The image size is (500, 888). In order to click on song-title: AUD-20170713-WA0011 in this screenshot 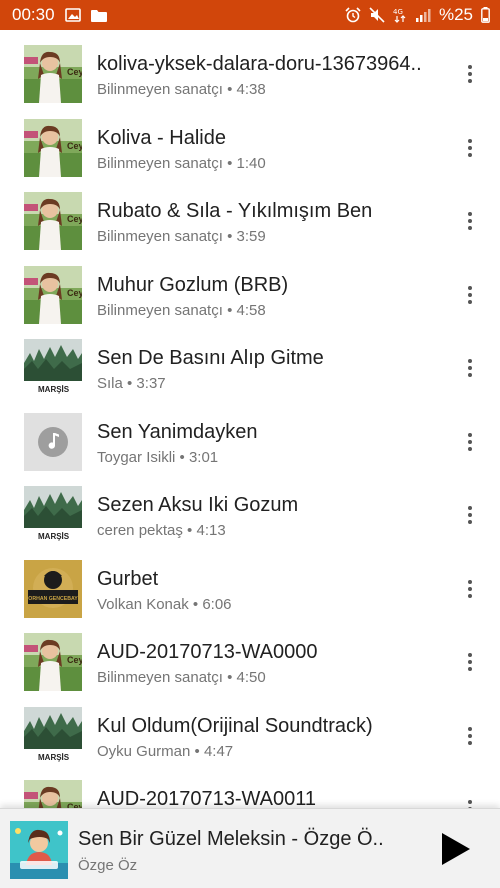, I will do `click(268, 797)`.